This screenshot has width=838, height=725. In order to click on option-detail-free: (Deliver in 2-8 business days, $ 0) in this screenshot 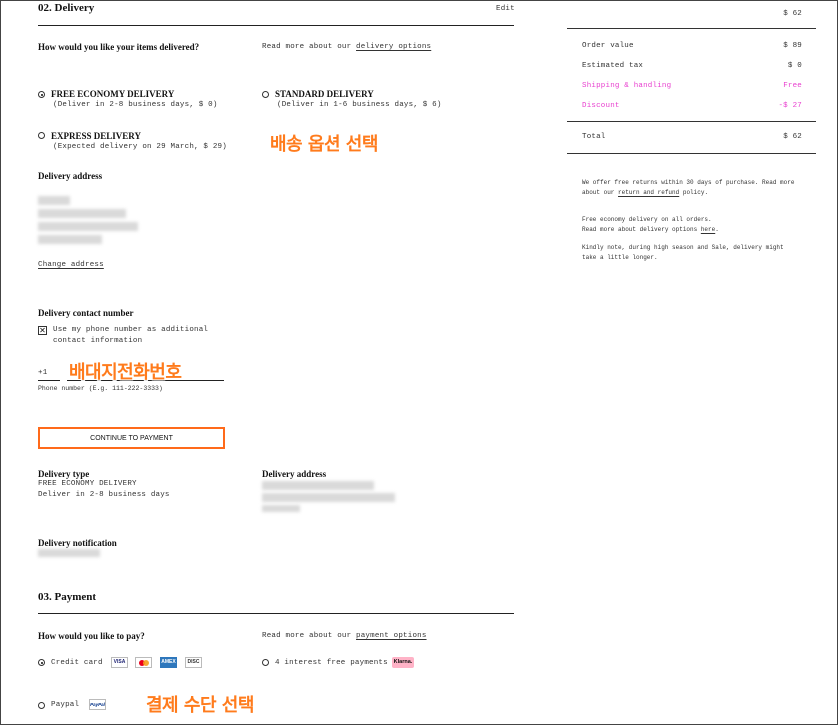, I will do `click(135, 105)`.